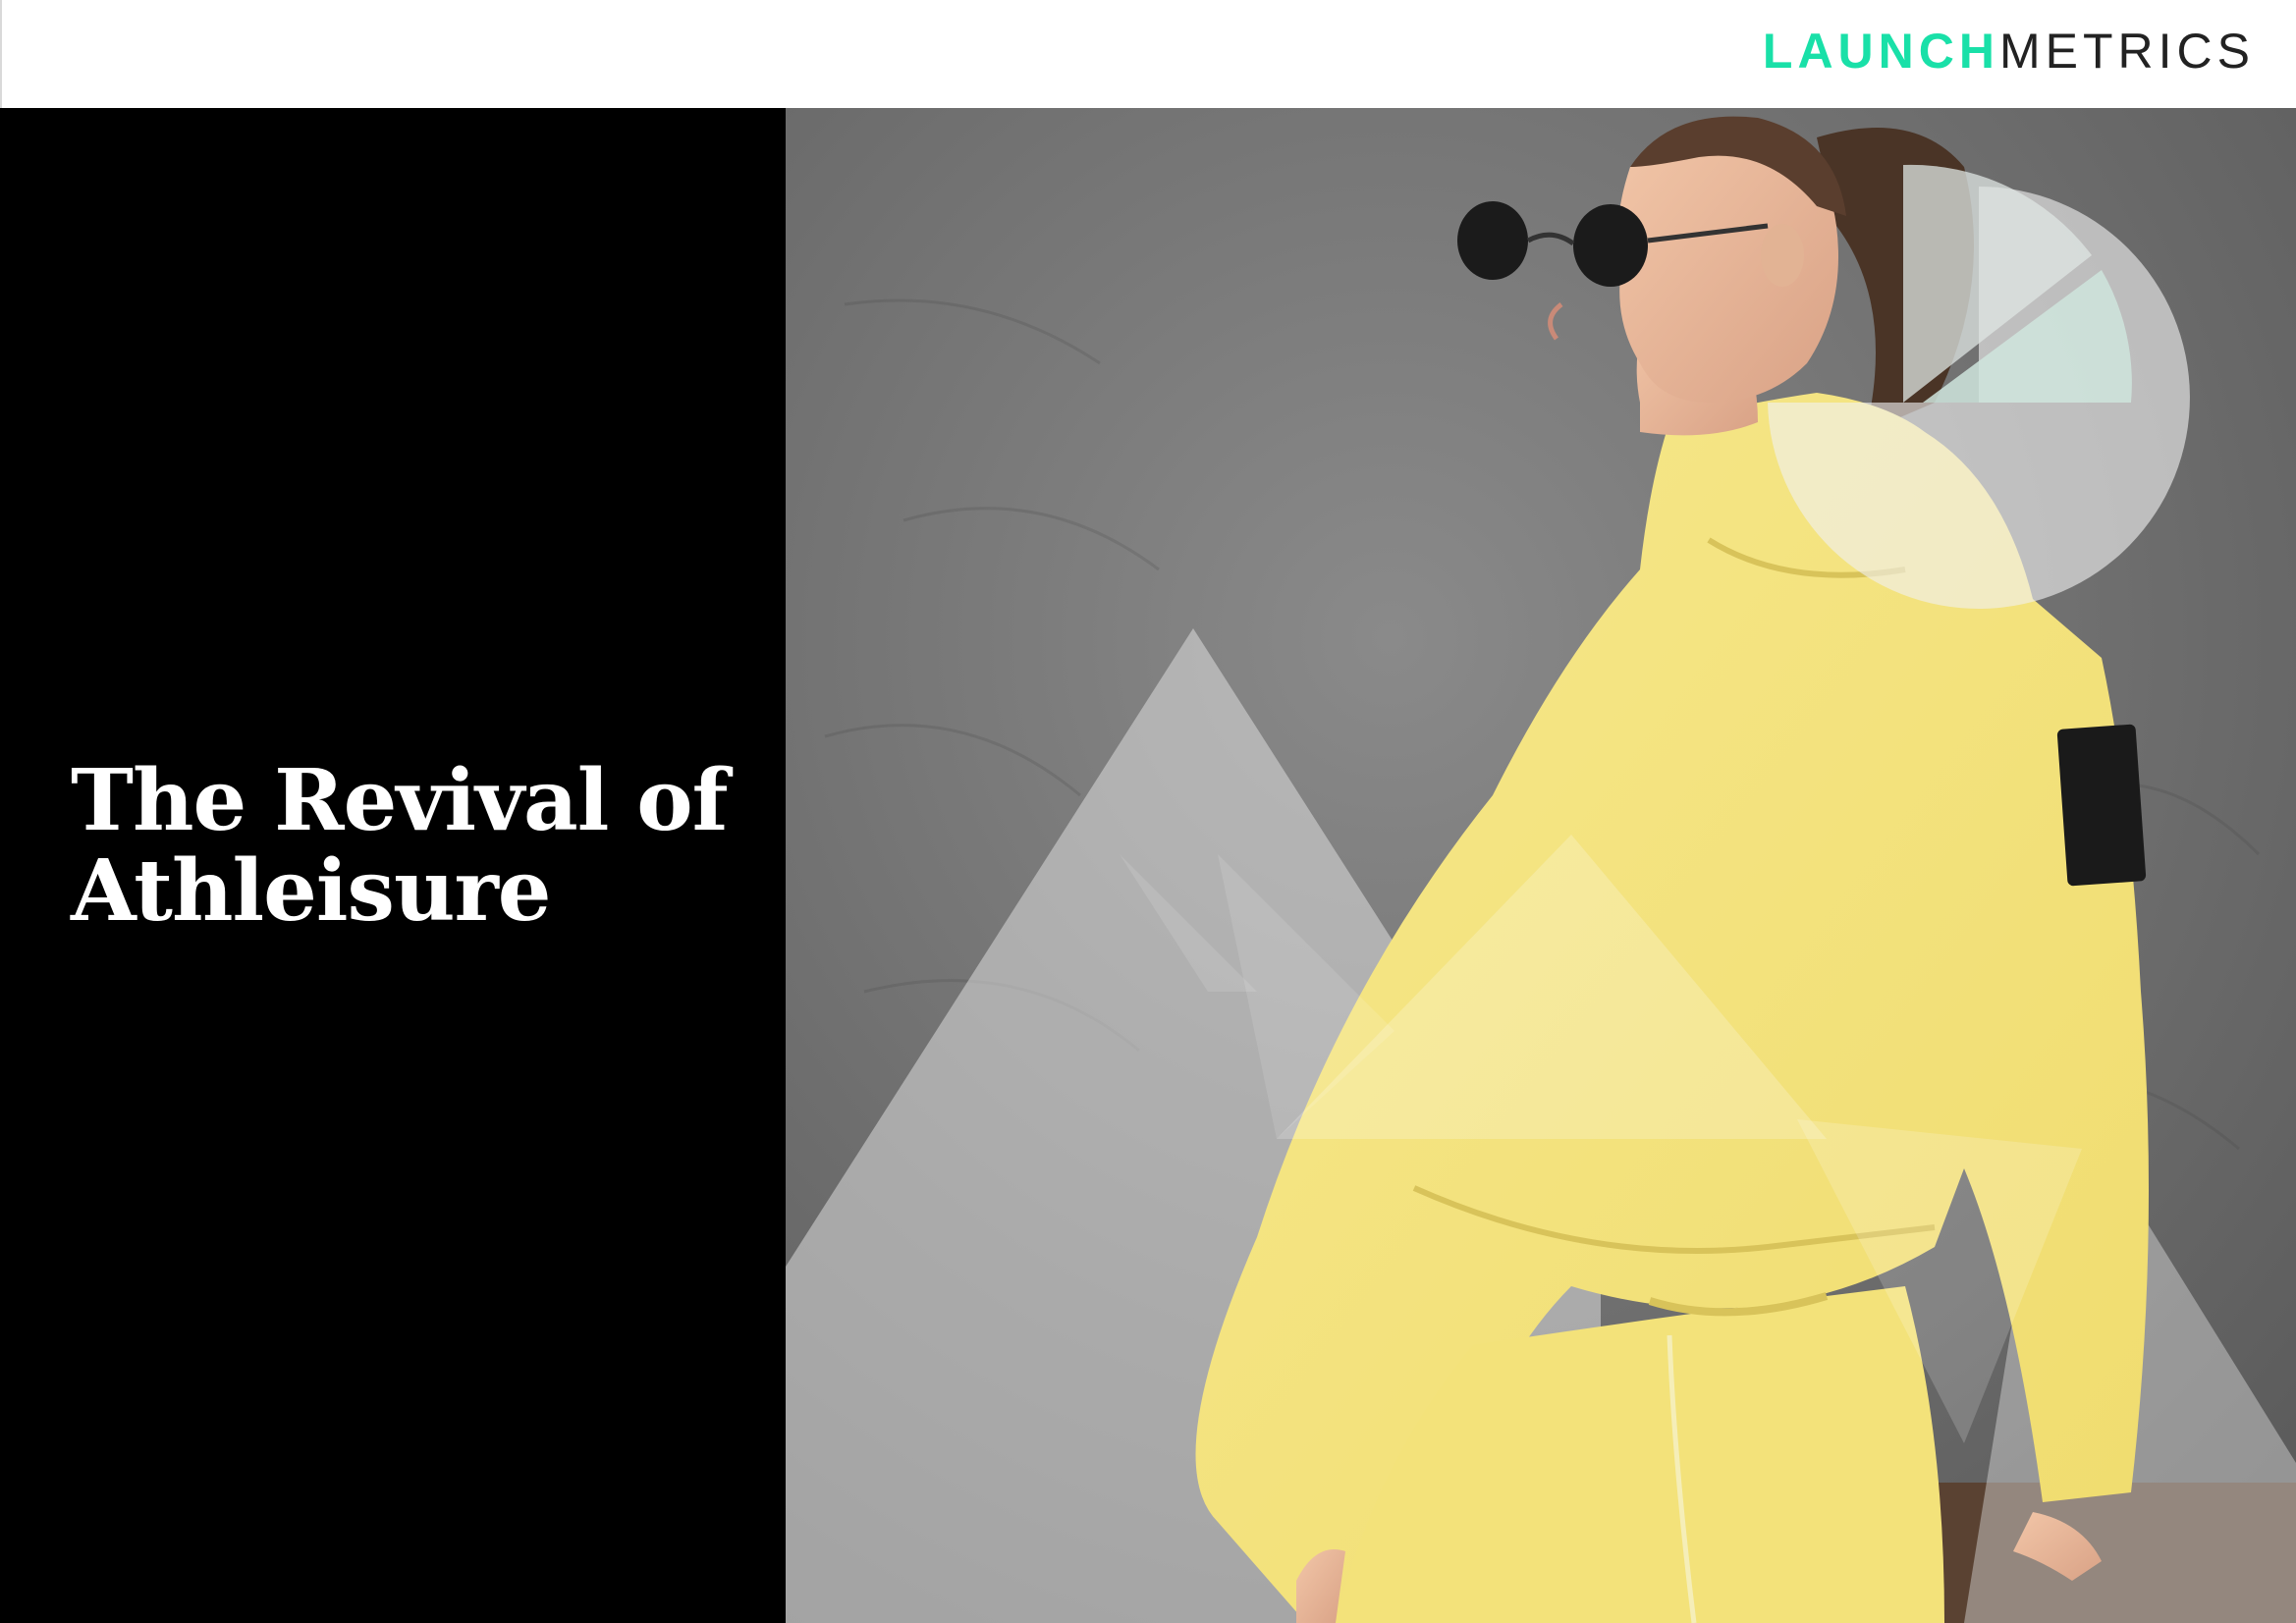  What do you see at coordinates (2127, 52) in the screenshot?
I see `logo-metrics-text: METRICS` at bounding box center [2127, 52].